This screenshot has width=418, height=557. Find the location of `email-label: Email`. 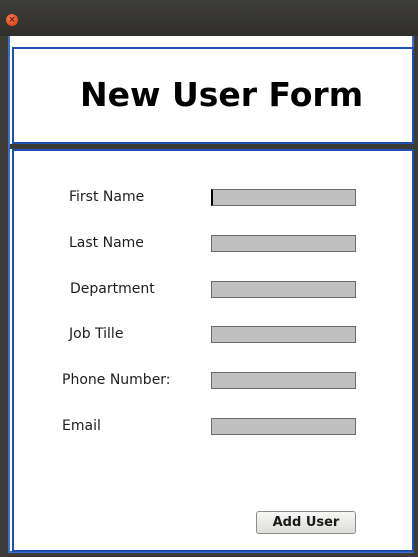

email-label: Email is located at coordinates (81, 426).